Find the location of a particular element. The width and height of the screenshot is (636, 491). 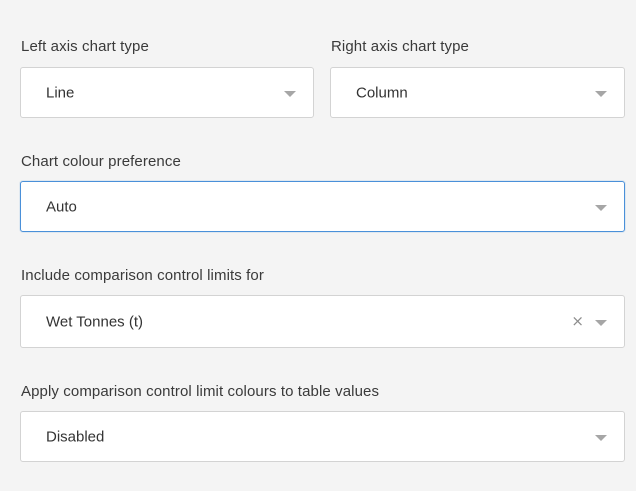

right-axis-chart-type-select: Column is located at coordinates (477, 92).